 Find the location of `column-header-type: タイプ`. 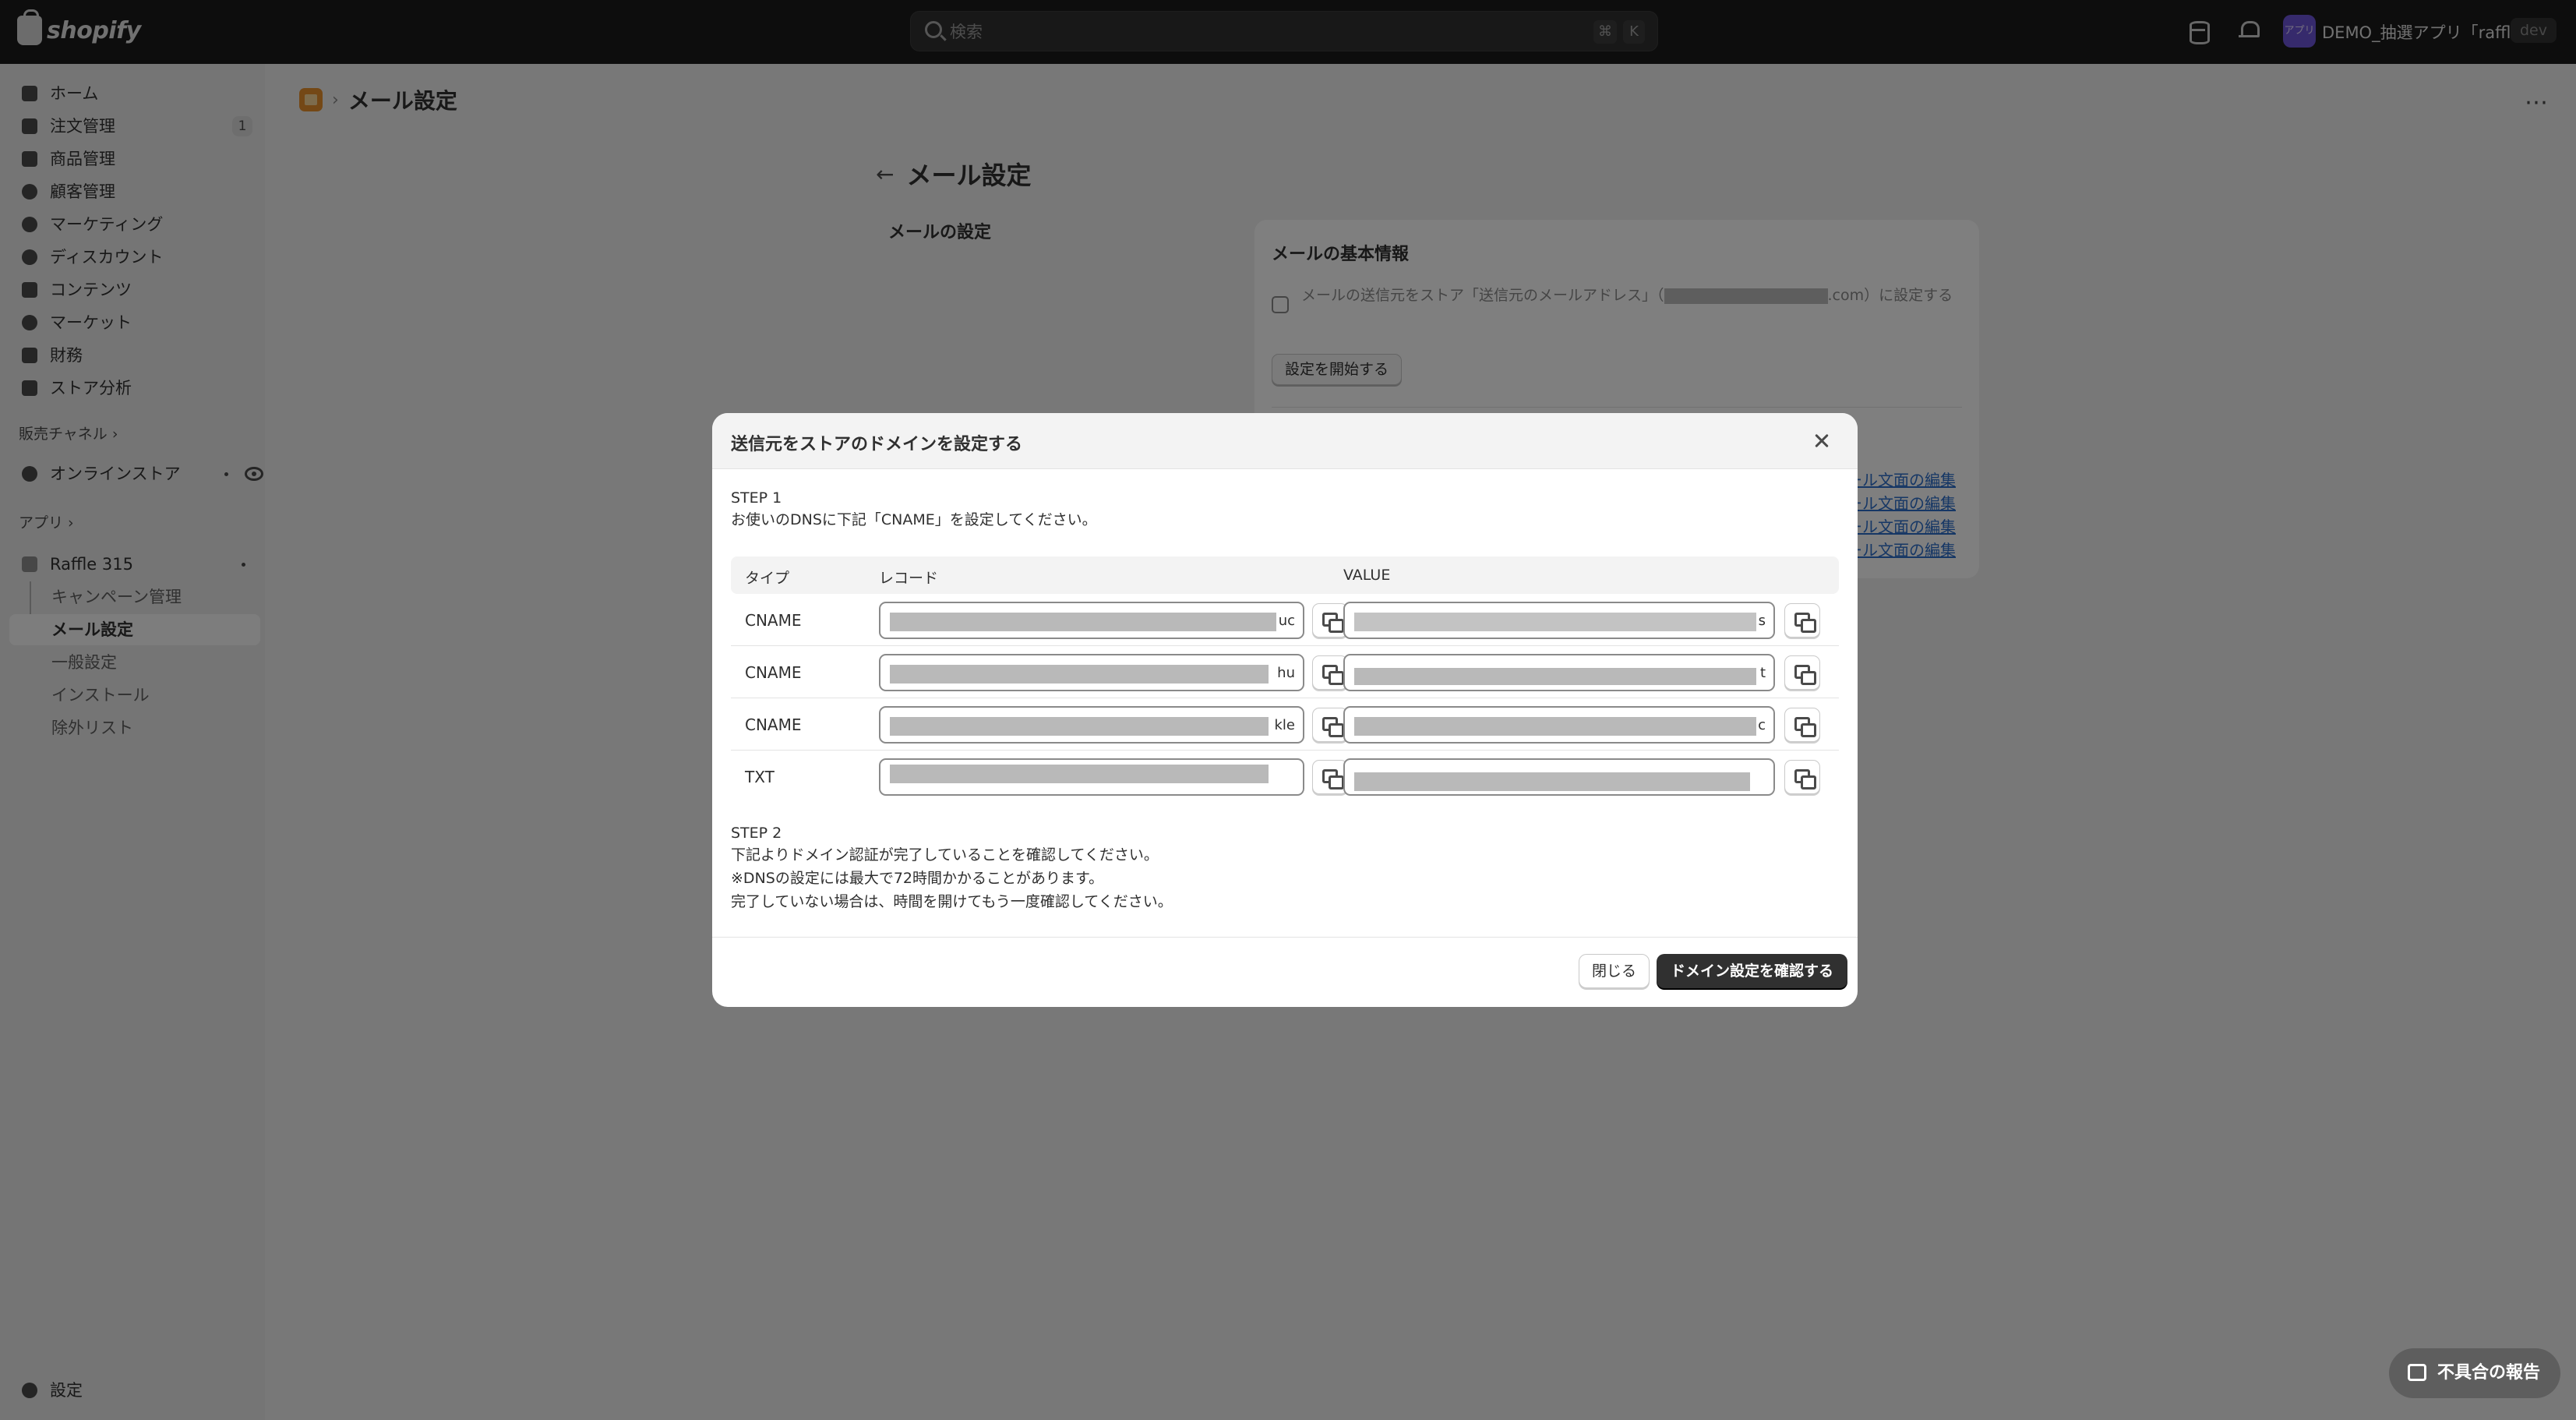

column-header-type: タイプ is located at coordinates (767, 578).